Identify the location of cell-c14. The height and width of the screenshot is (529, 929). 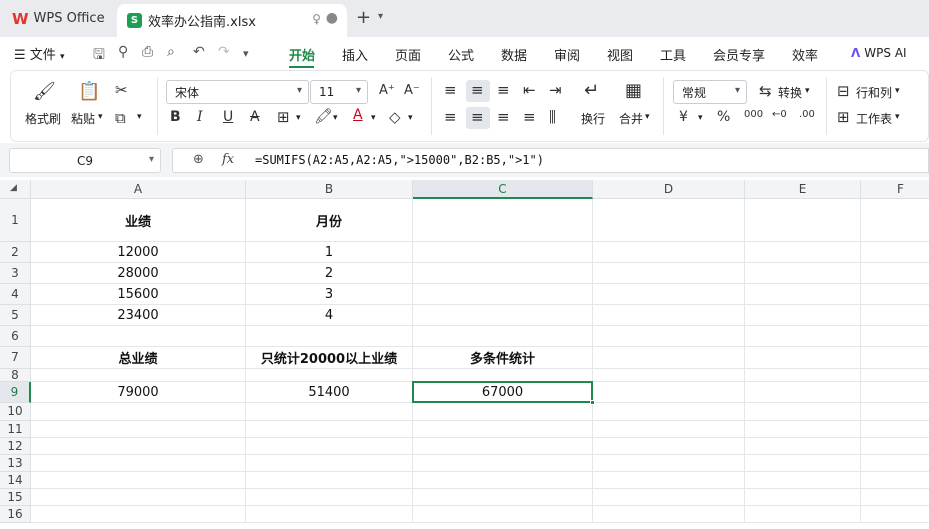
(503, 480).